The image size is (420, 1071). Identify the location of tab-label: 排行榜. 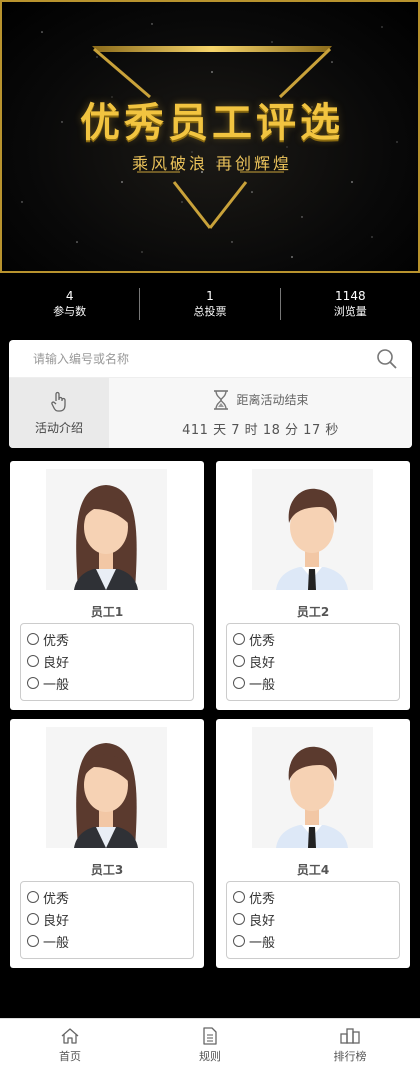
(350, 1056).